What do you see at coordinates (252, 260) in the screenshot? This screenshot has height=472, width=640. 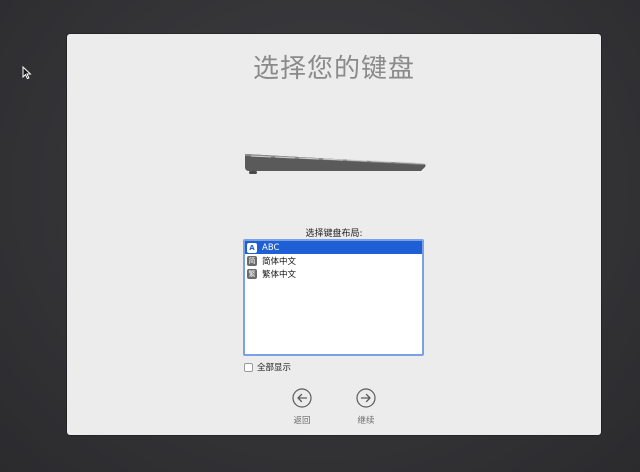 I see `simplified-chinese-icon: 简` at bounding box center [252, 260].